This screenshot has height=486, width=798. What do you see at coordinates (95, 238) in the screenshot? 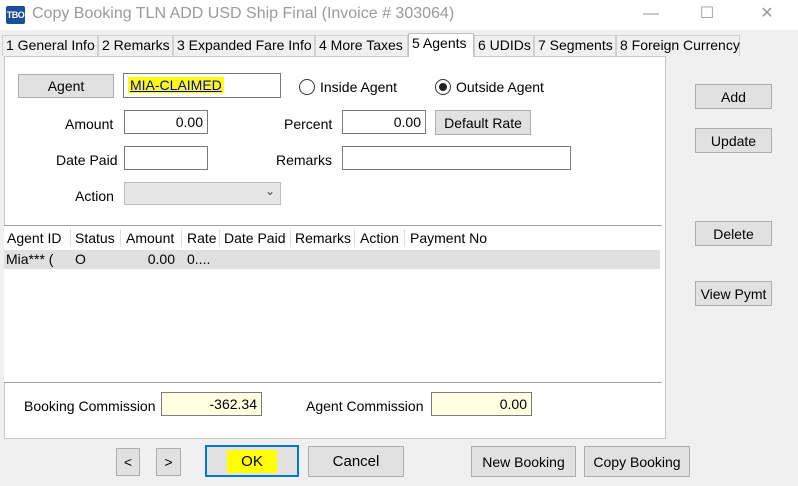
I see `column-header-status: Status` at bounding box center [95, 238].